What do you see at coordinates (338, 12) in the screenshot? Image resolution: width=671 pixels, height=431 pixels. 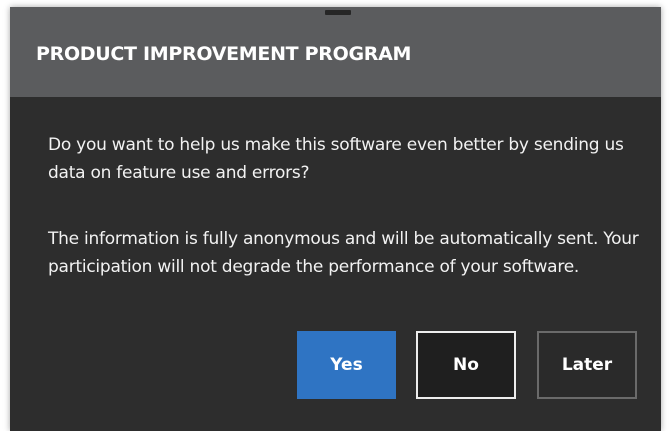 I see `drag-handle-icon` at bounding box center [338, 12].